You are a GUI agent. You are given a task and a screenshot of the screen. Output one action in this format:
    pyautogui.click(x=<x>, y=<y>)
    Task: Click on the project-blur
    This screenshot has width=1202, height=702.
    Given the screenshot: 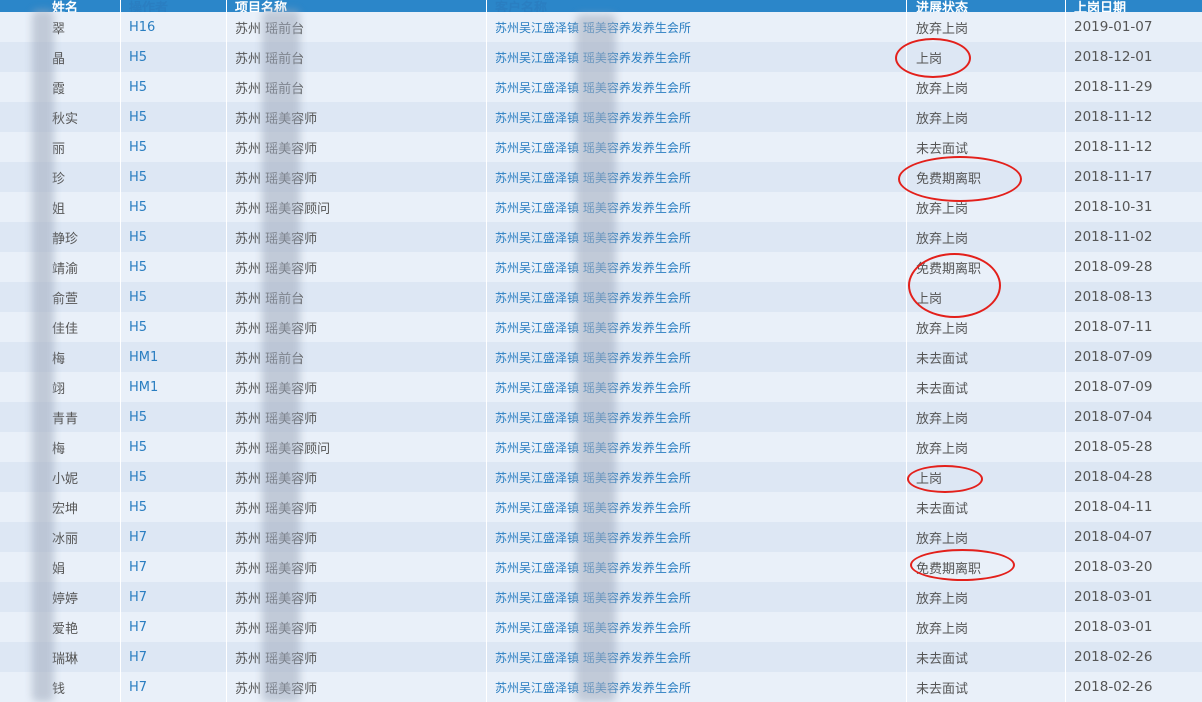 What is the action you would take?
    pyautogui.click(x=281, y=356)
    